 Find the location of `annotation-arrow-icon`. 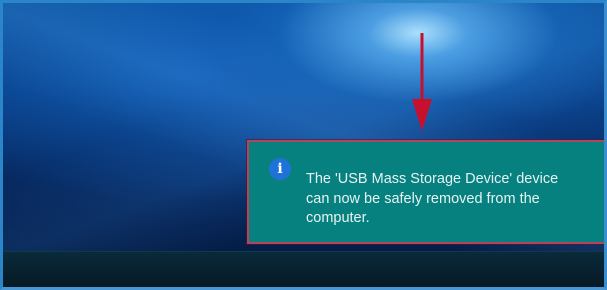

annotation-arrow-icon is located at coordinates (422, 82).